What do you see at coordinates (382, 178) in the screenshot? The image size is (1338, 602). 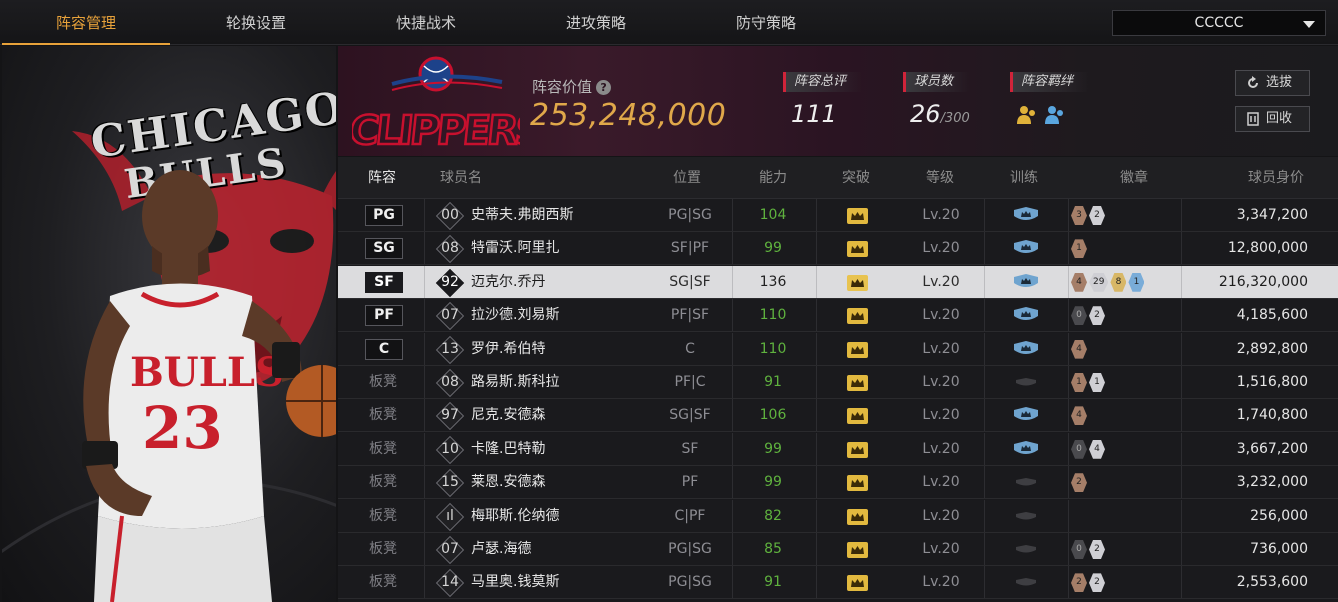 I see `col-lineup: 阵容` at bounding box center [382, 178].